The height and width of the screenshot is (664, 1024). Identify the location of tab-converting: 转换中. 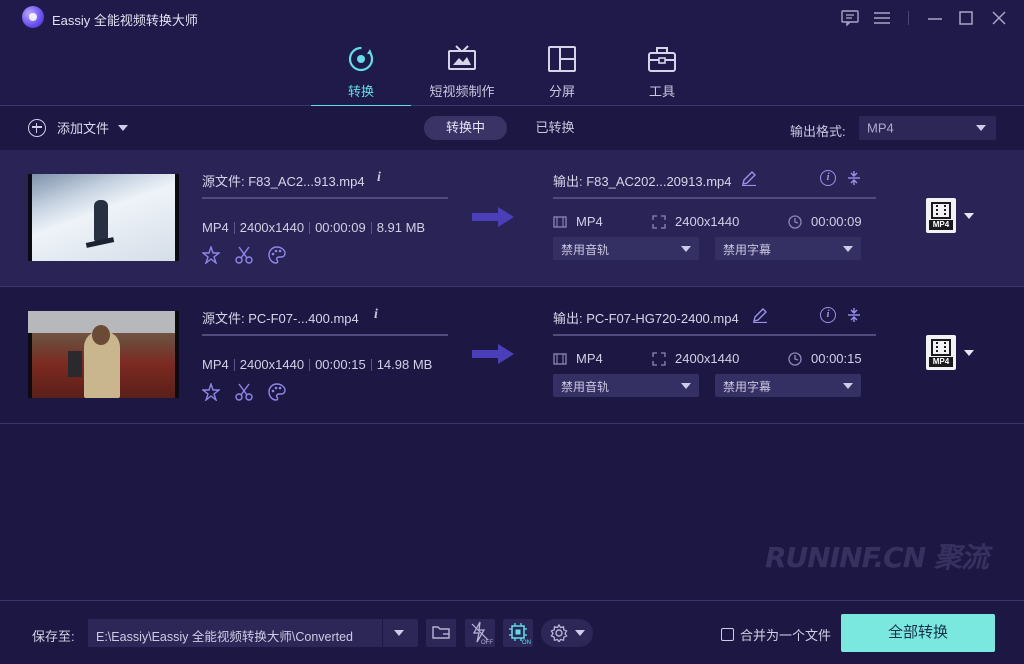
(465, 128).